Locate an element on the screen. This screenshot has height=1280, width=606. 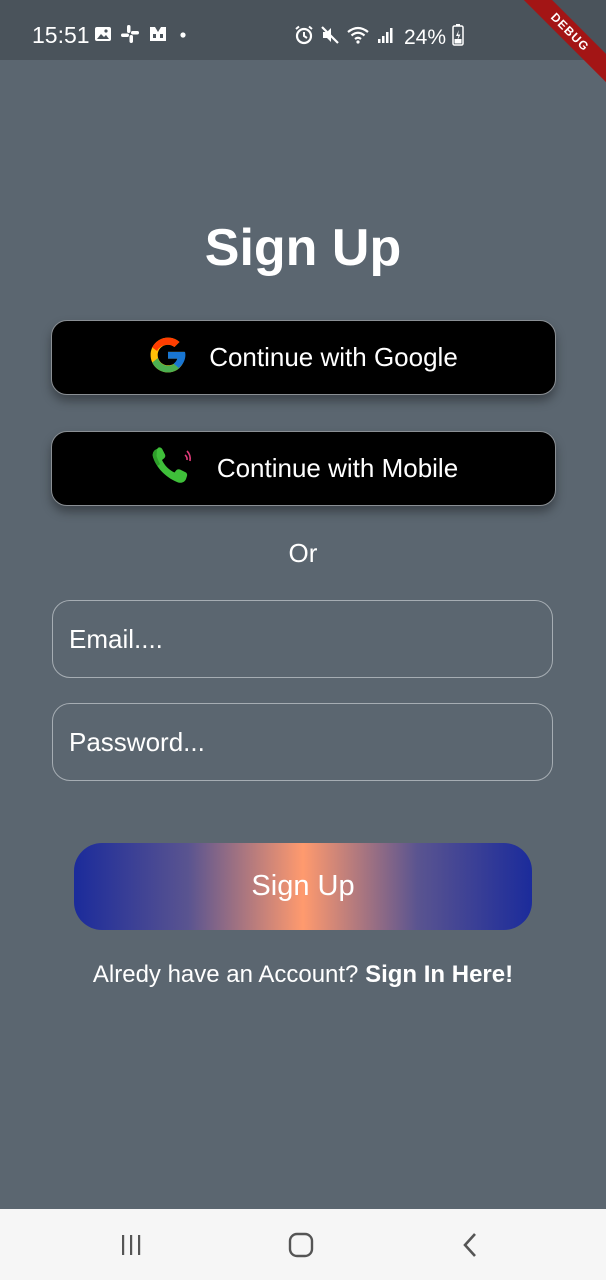
mobile-button-label: Continue with Mobile is located at coordinates (337, 468).